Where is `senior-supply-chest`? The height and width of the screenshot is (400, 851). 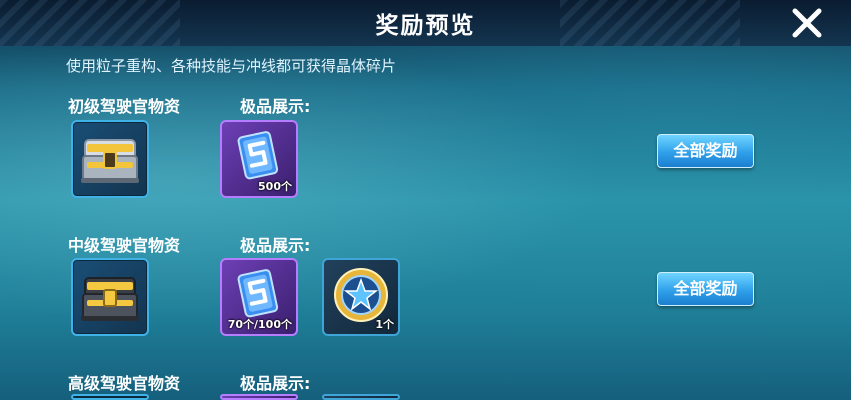
senior-supply-chest is located at coordinates (110, 397).